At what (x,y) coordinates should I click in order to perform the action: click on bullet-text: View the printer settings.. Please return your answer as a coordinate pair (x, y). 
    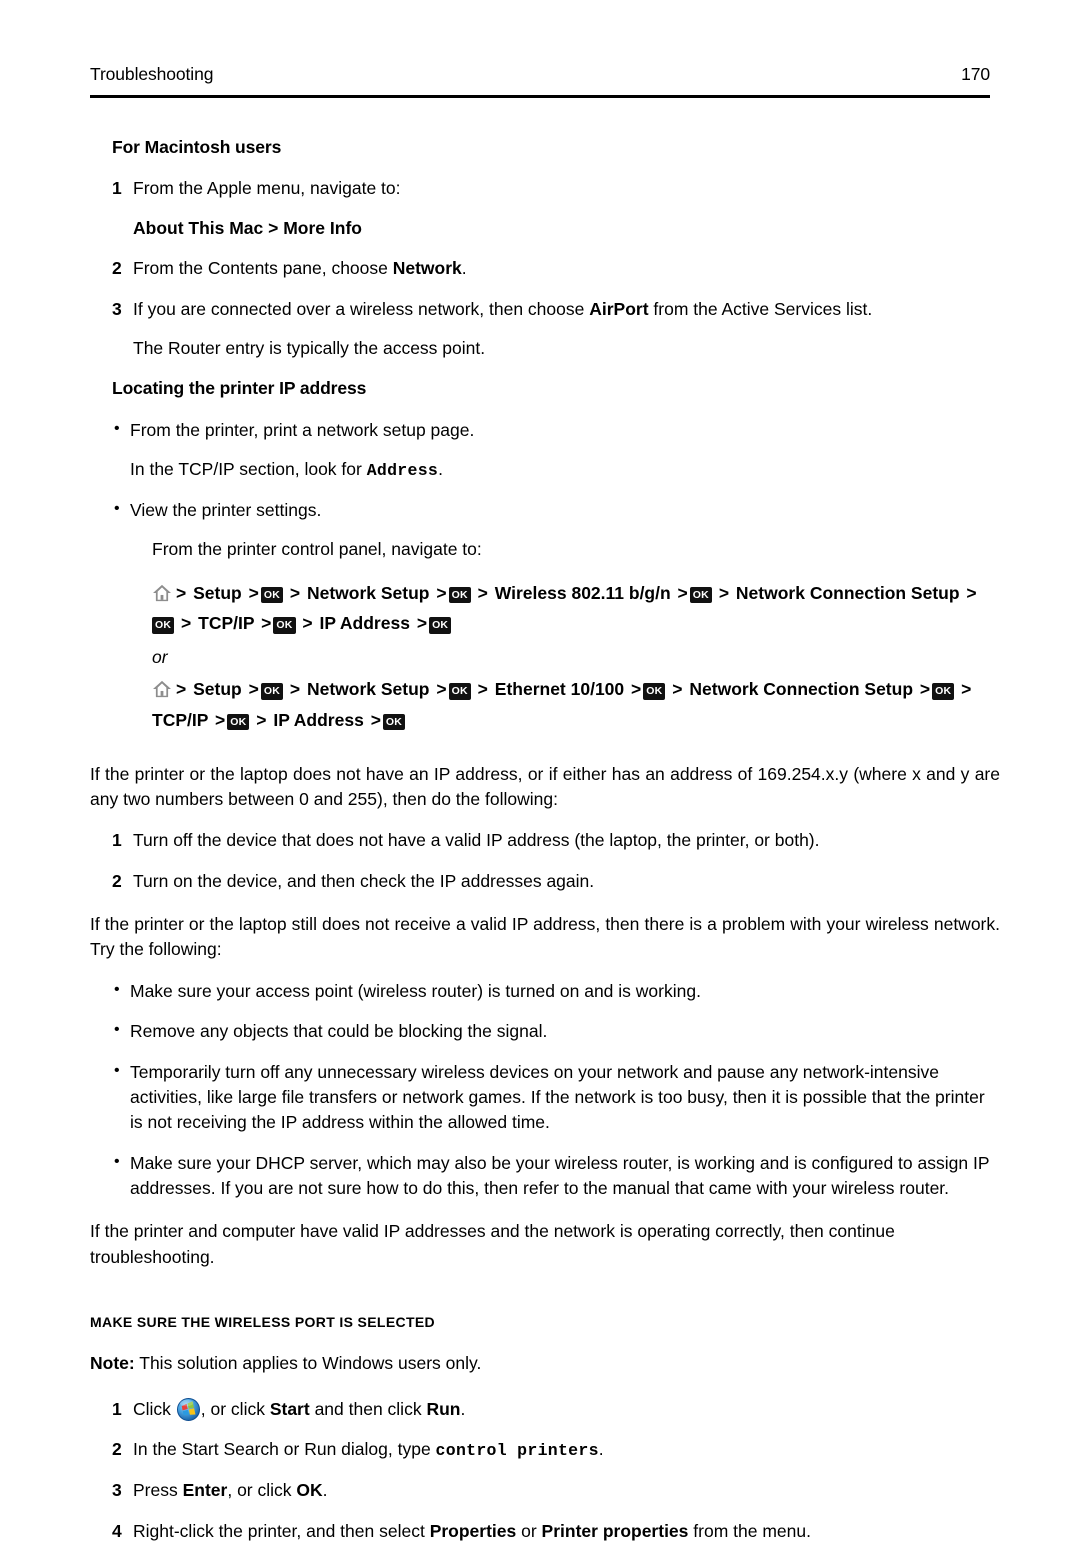
    Looking at the image, I should click on (226, 509).